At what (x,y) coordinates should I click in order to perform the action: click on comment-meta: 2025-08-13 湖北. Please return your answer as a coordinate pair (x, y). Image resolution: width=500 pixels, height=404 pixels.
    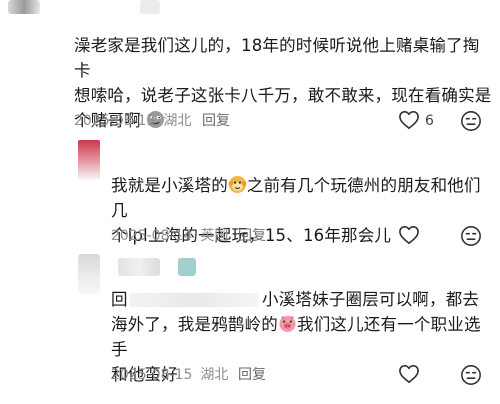
    Looking at the image, I should click on (132, 121).